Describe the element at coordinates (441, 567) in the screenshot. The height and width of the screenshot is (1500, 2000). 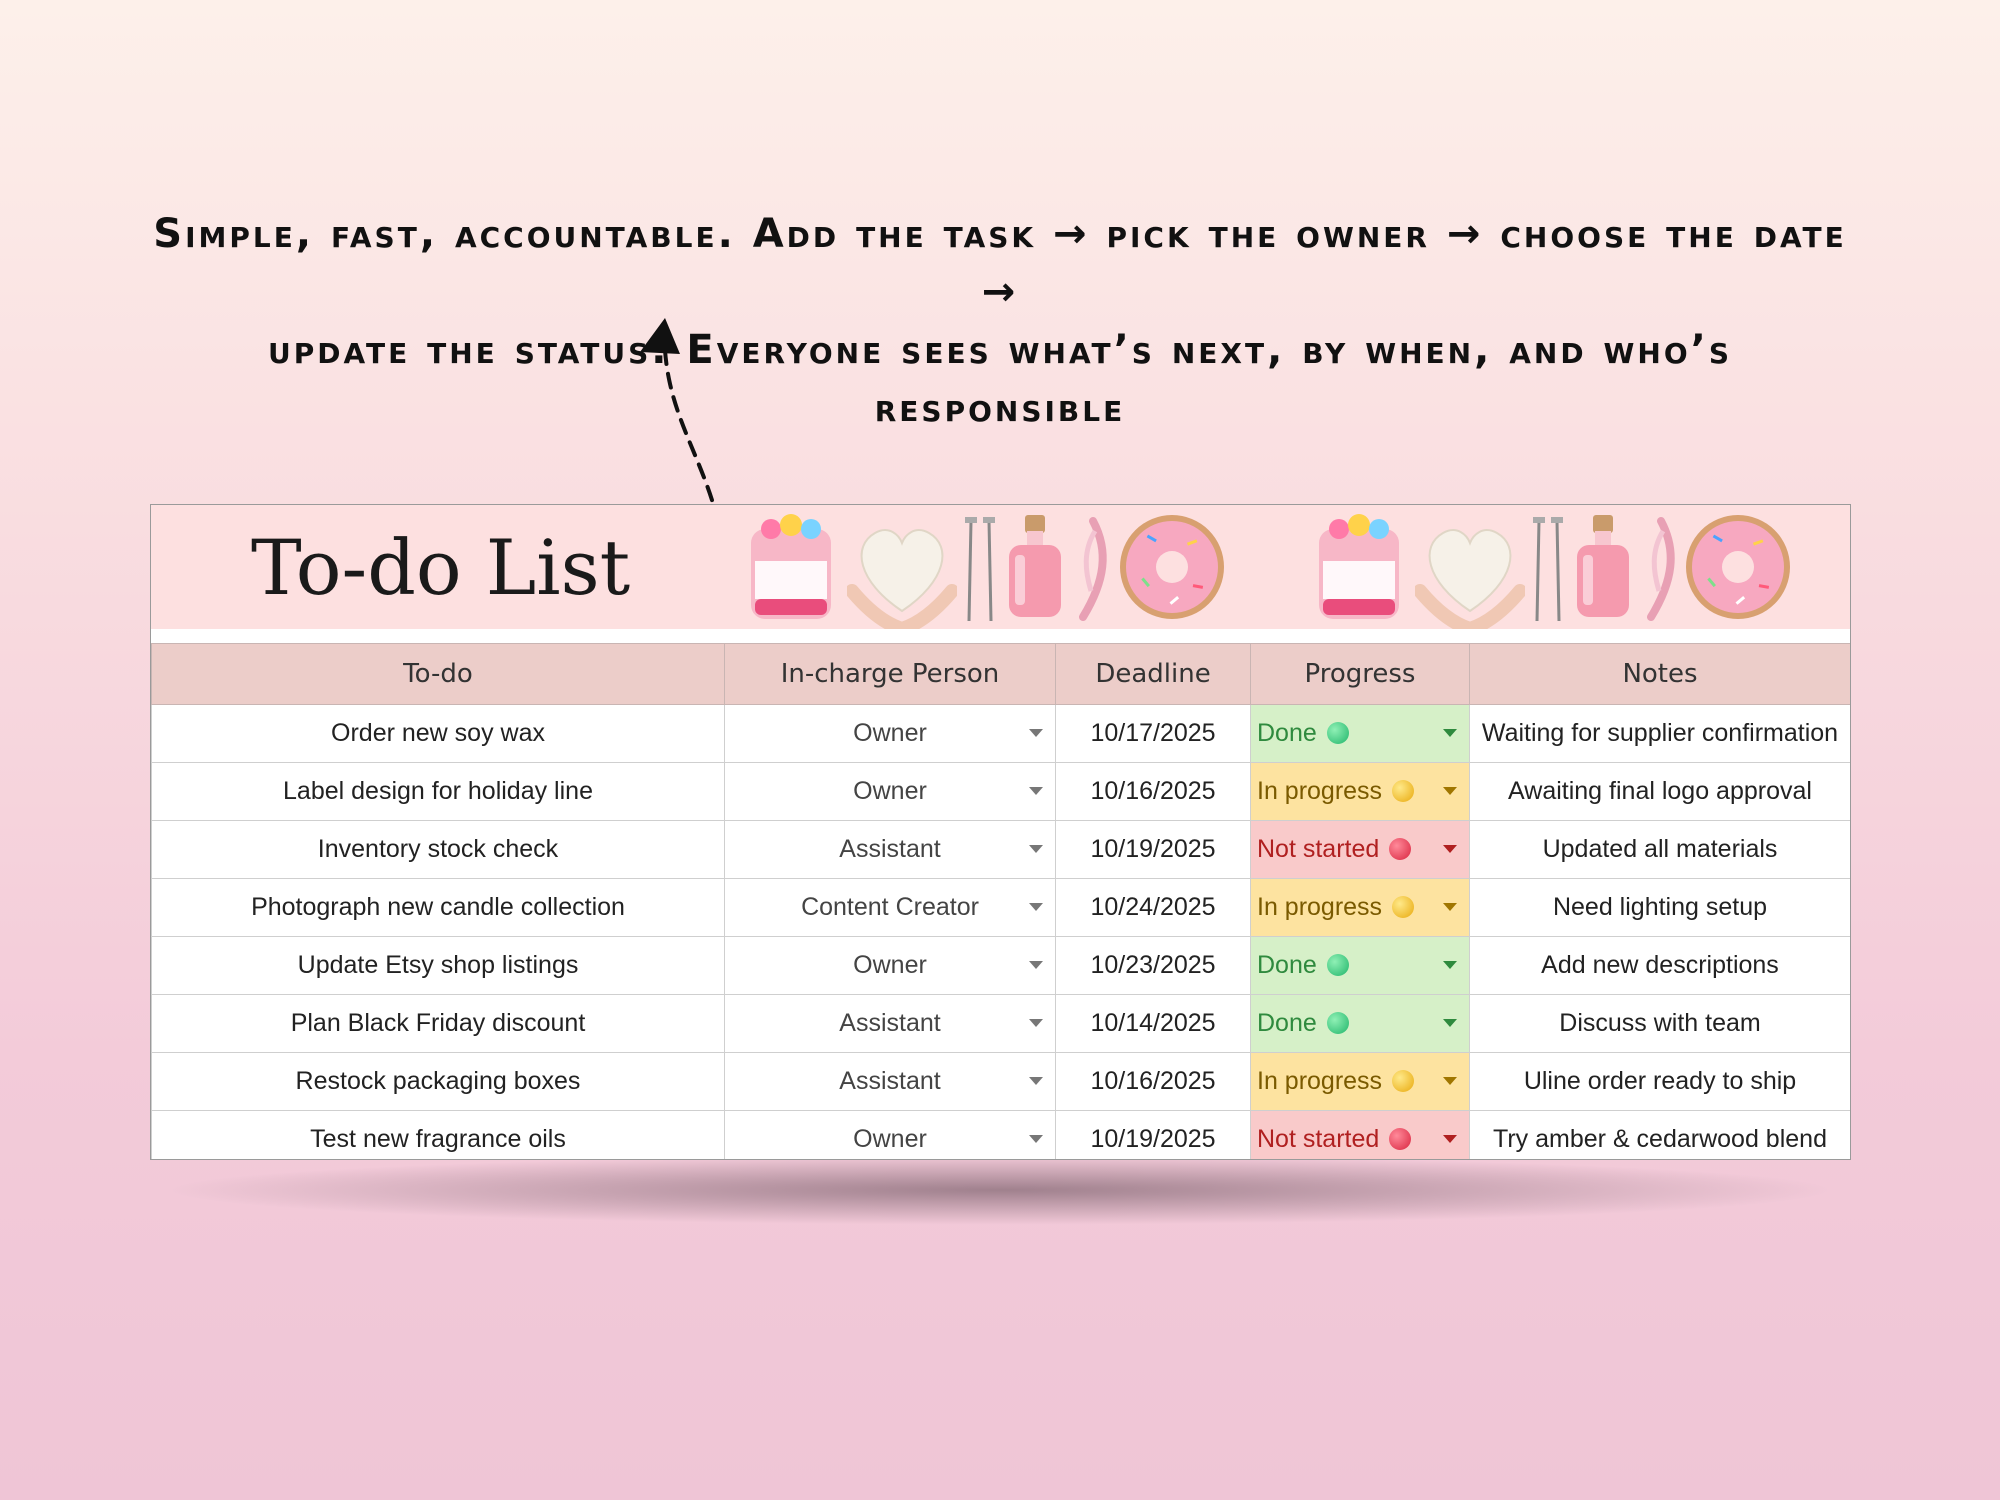
I see `sheet-title: To-do List` at that location.